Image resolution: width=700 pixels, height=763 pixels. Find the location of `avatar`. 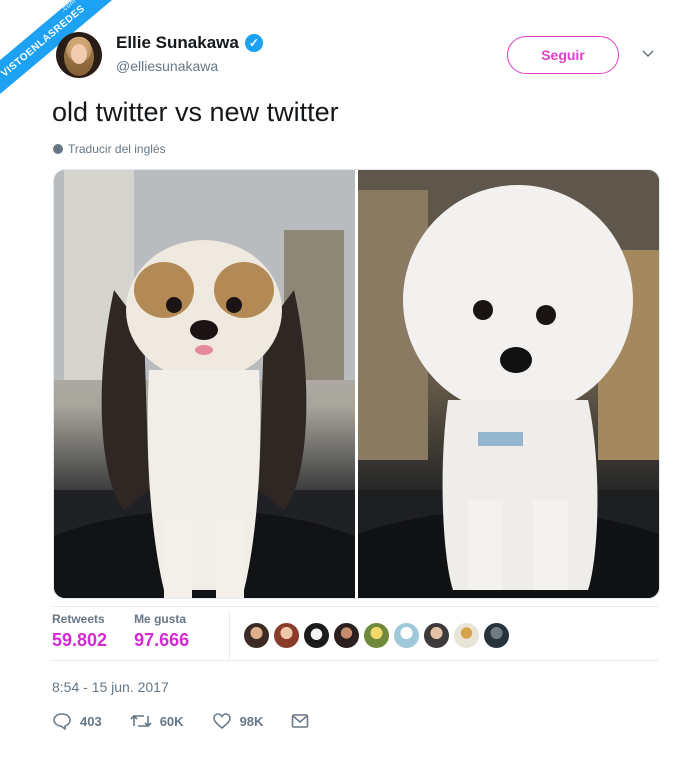

avatar is located at coordinates (79, 55).